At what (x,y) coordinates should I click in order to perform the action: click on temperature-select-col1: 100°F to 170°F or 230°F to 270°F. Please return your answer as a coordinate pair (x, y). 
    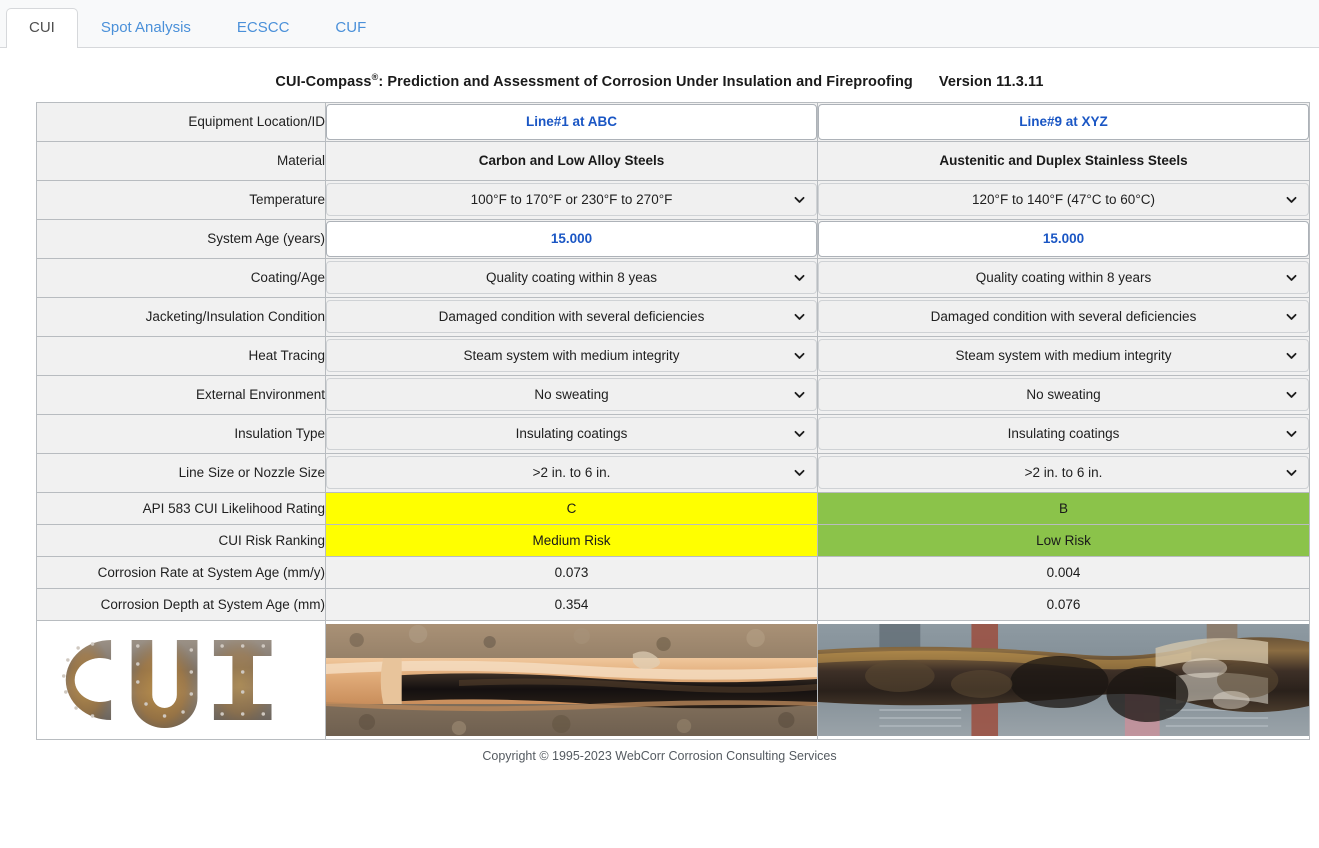
    Looking at the image, I should click on (571, 200).